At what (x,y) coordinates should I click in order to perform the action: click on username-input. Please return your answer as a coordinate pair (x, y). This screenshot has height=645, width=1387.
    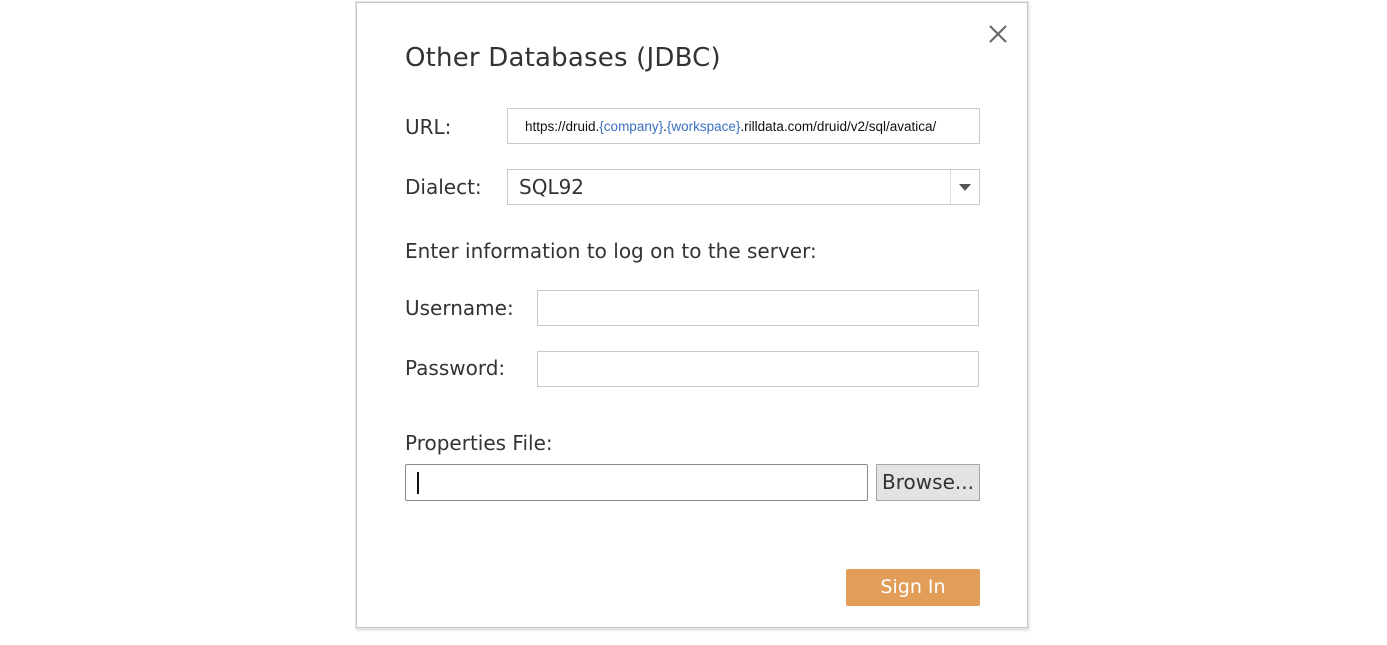
    Looking at the image, I should click on (758, 308).